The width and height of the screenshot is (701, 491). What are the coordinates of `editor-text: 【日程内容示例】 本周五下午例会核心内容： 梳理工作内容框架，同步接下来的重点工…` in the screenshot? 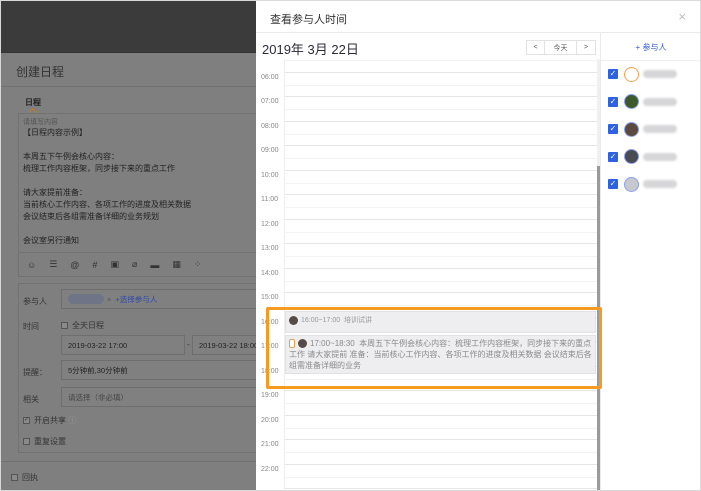 It's located at (107, 186).